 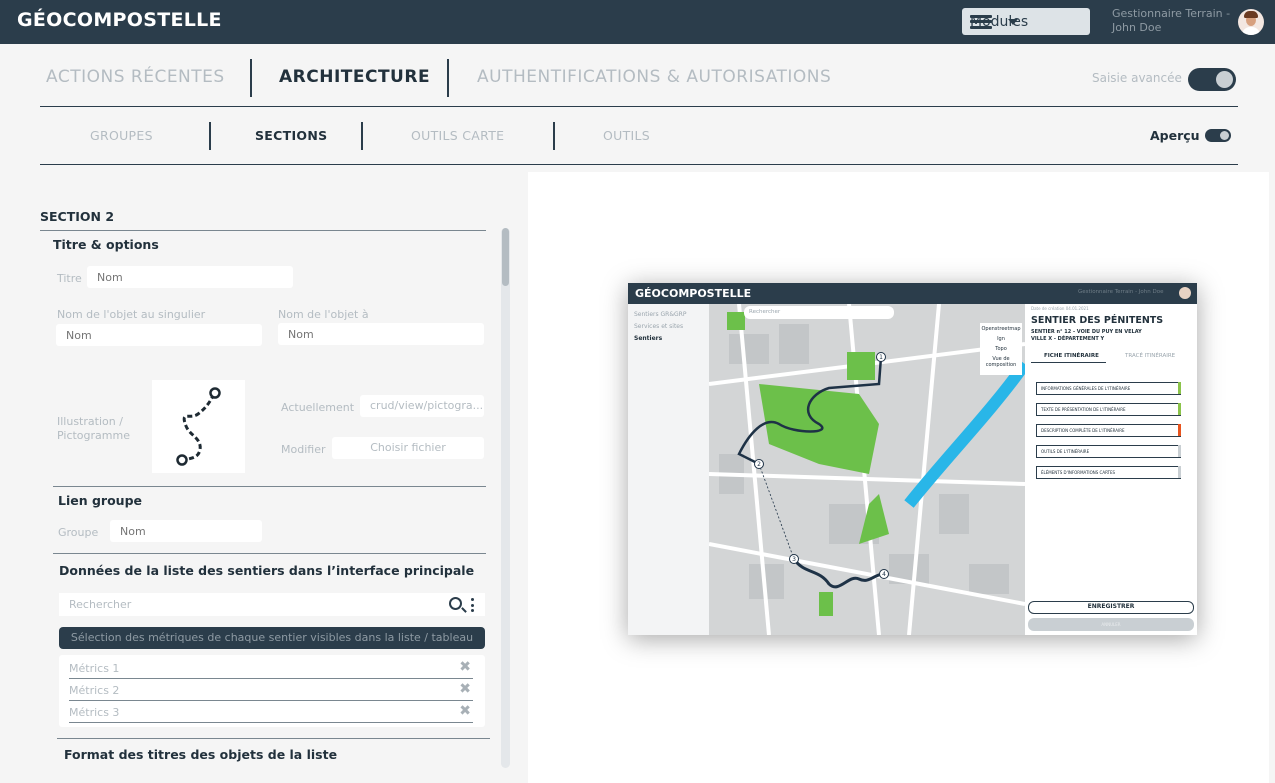 I want to click on tab-sections: SECTIONS, so click(x=291, y=135).